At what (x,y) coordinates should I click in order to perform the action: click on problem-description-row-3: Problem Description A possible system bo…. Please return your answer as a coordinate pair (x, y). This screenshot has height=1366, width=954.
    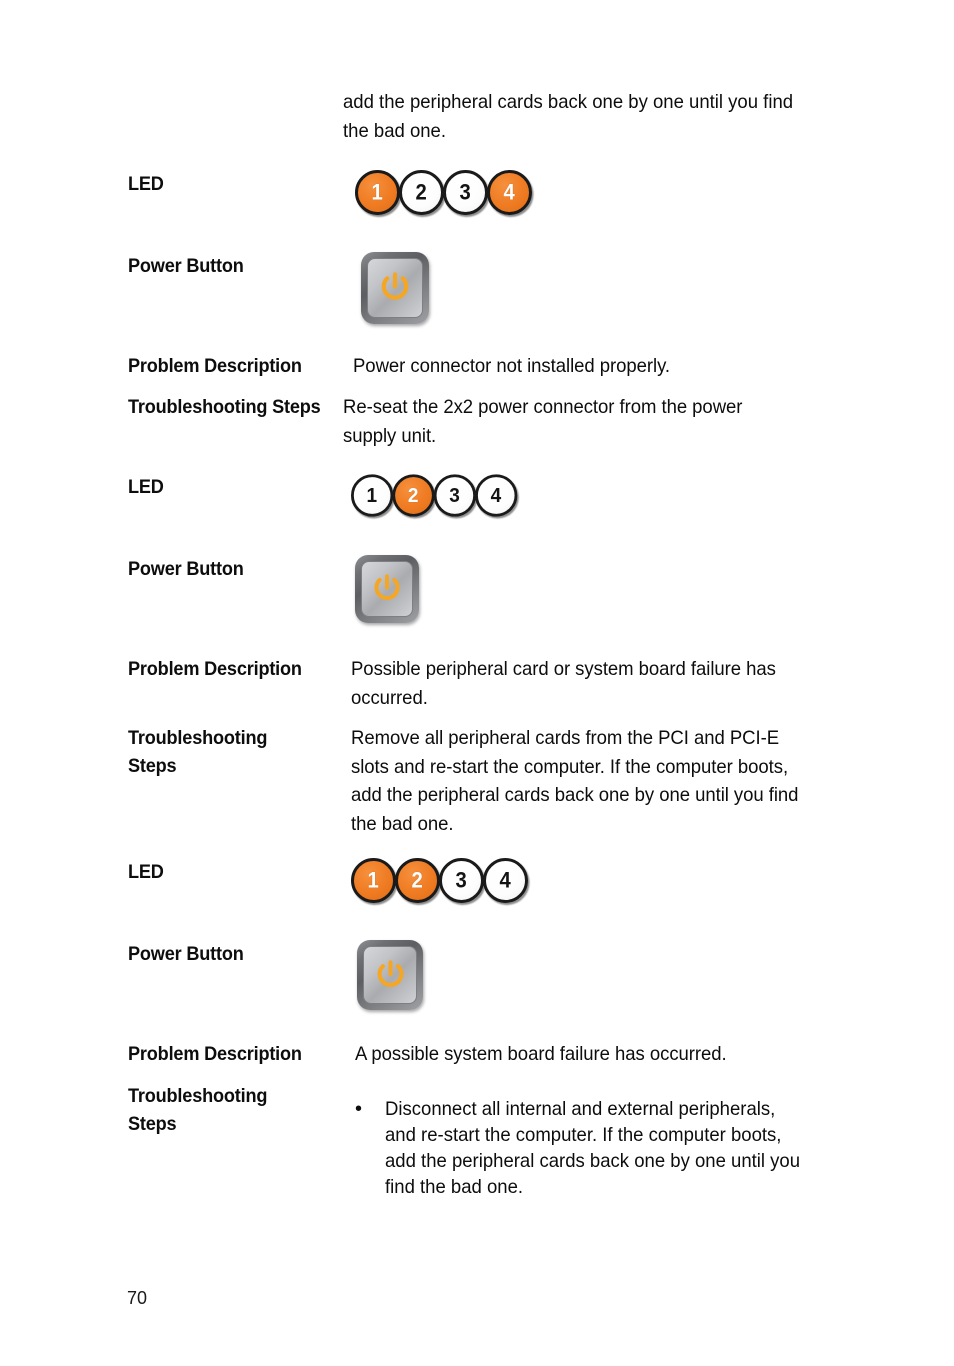
    Looking at the image, I should click on (514, 1054).